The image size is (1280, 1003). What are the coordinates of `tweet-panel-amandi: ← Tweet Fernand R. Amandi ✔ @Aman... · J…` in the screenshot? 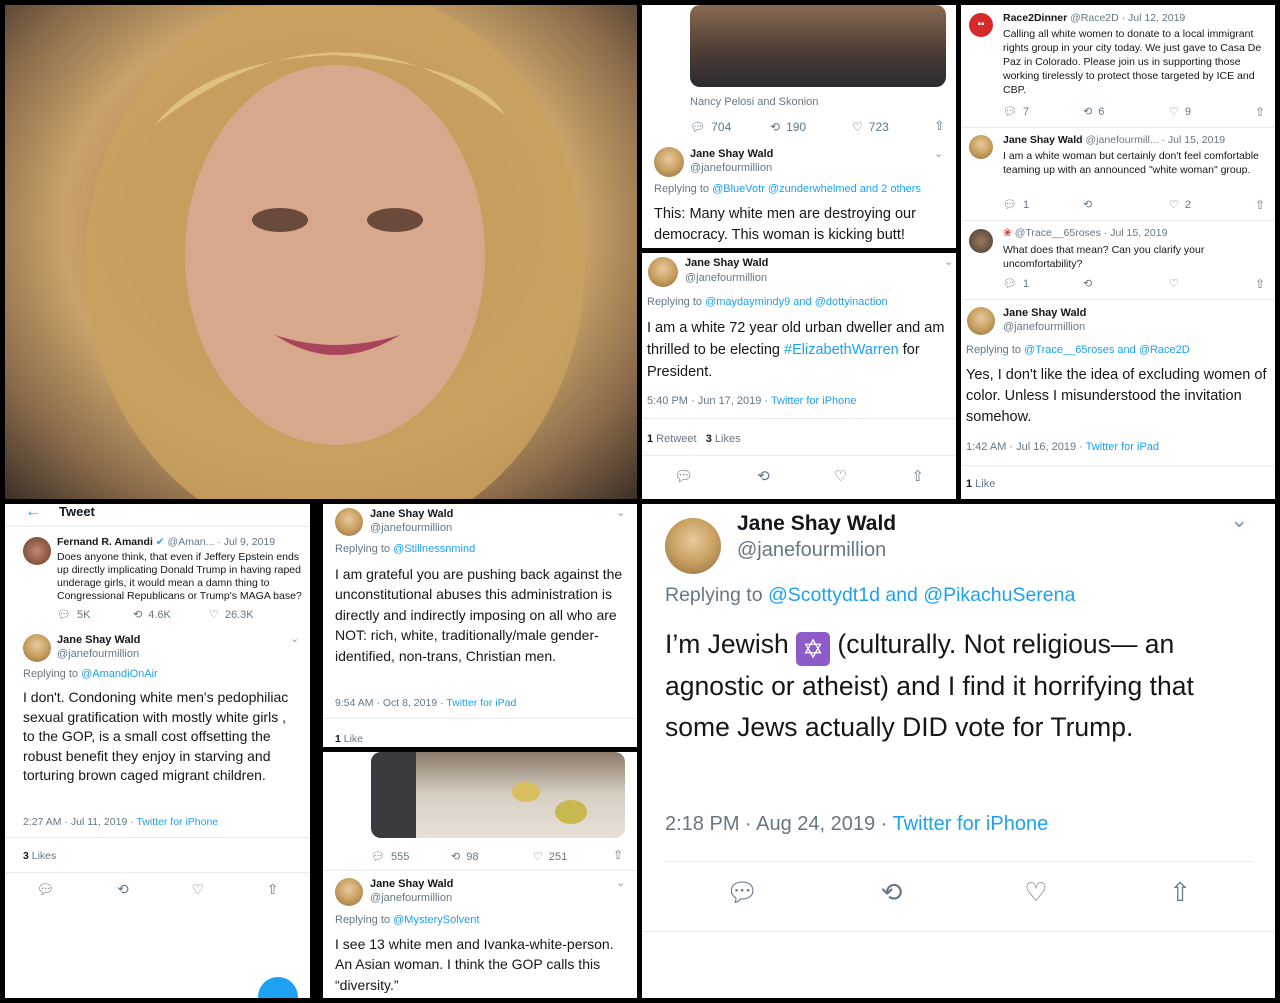 It's located at (157, 751).